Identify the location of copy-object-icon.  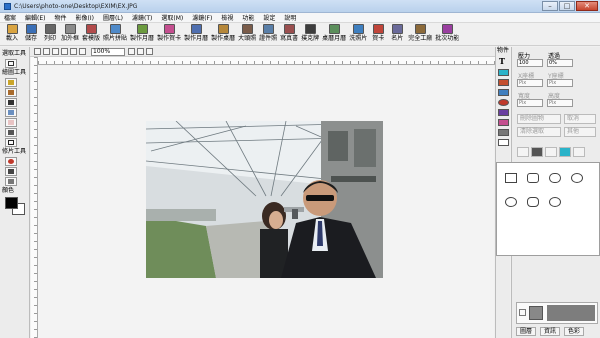
(551, 152).